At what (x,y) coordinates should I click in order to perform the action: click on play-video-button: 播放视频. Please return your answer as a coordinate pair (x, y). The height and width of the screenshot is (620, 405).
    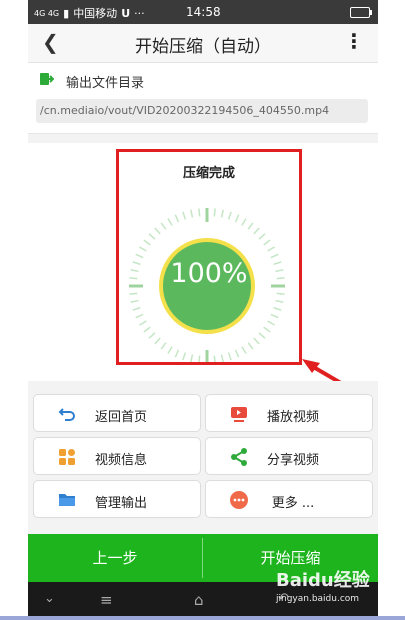
    Looking at the image, I should click on (289, 413).